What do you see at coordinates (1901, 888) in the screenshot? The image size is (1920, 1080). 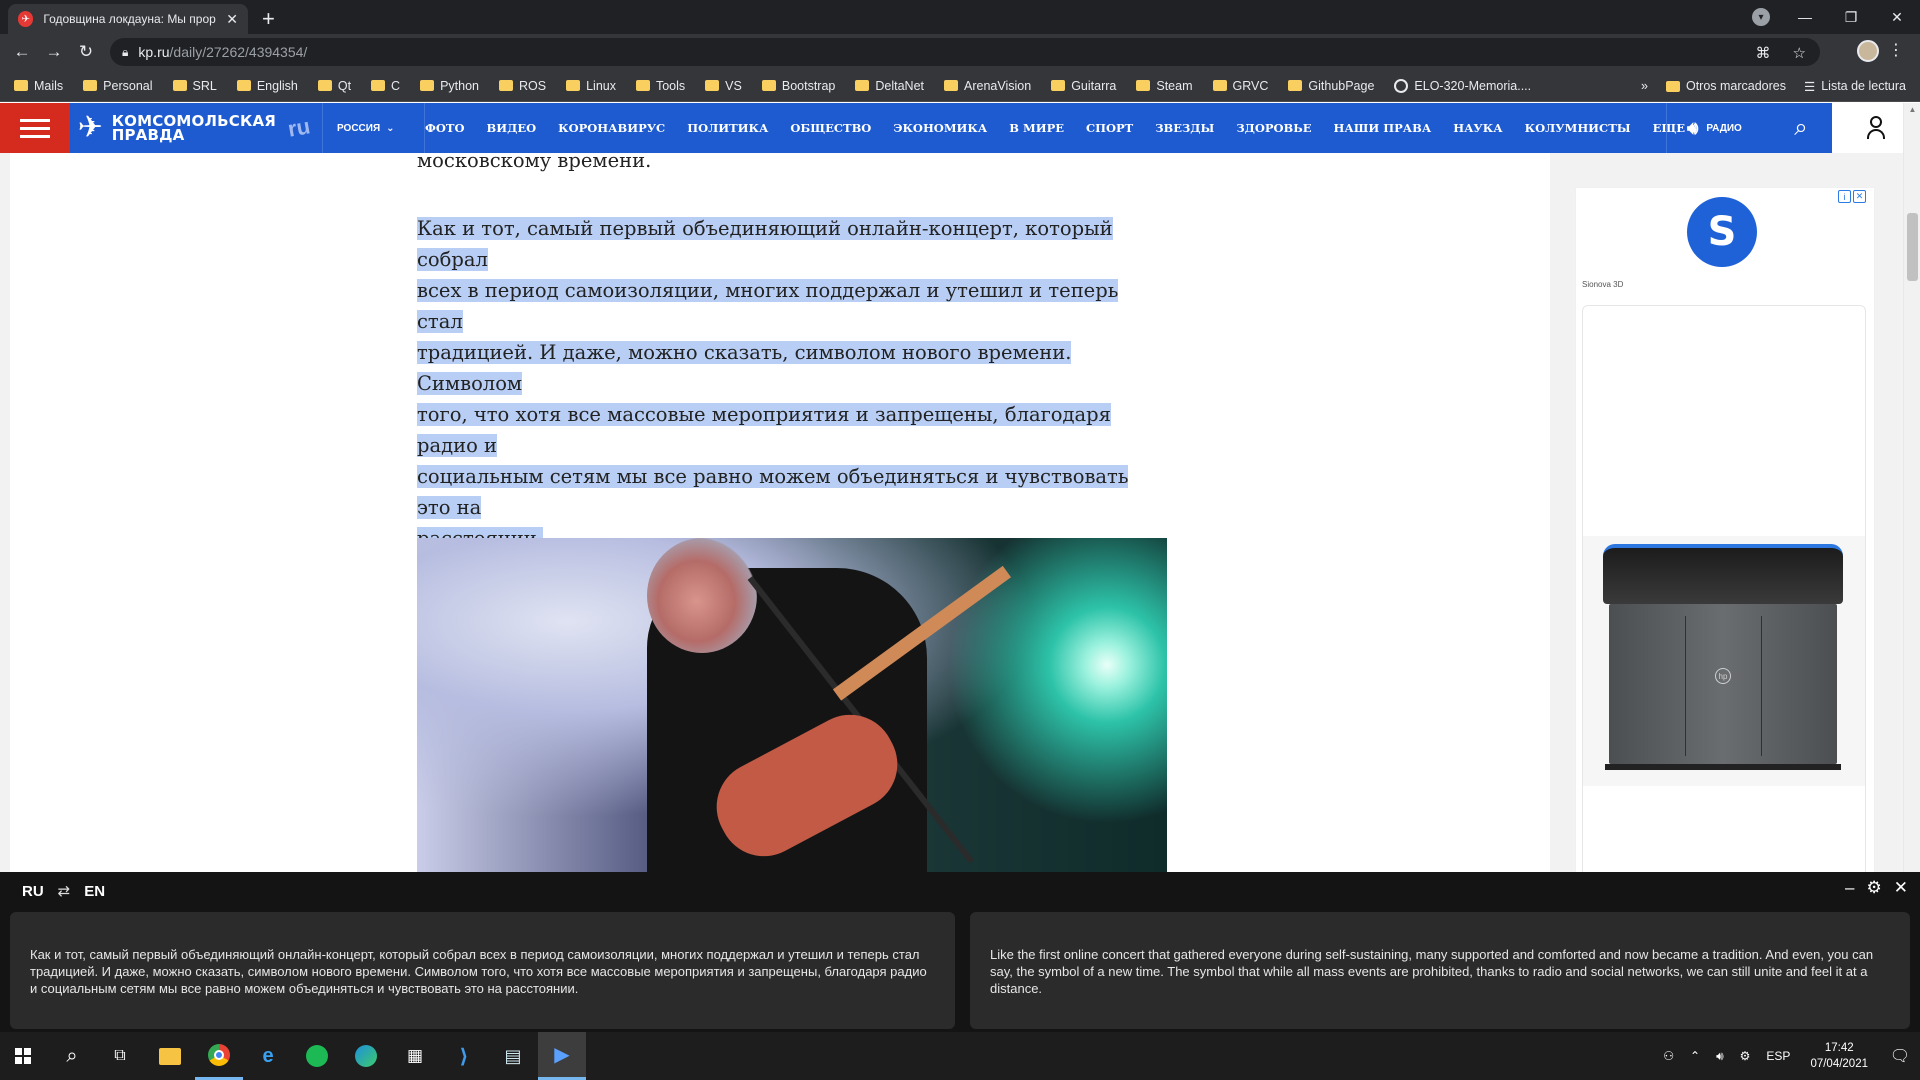 I see `close-icon: ✕` at bounding box center [1901, 888].